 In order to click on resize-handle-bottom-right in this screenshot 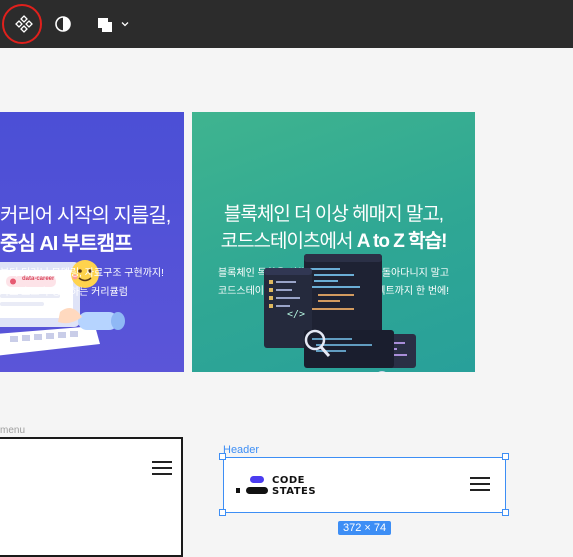, I will do `click(505, 512)`.